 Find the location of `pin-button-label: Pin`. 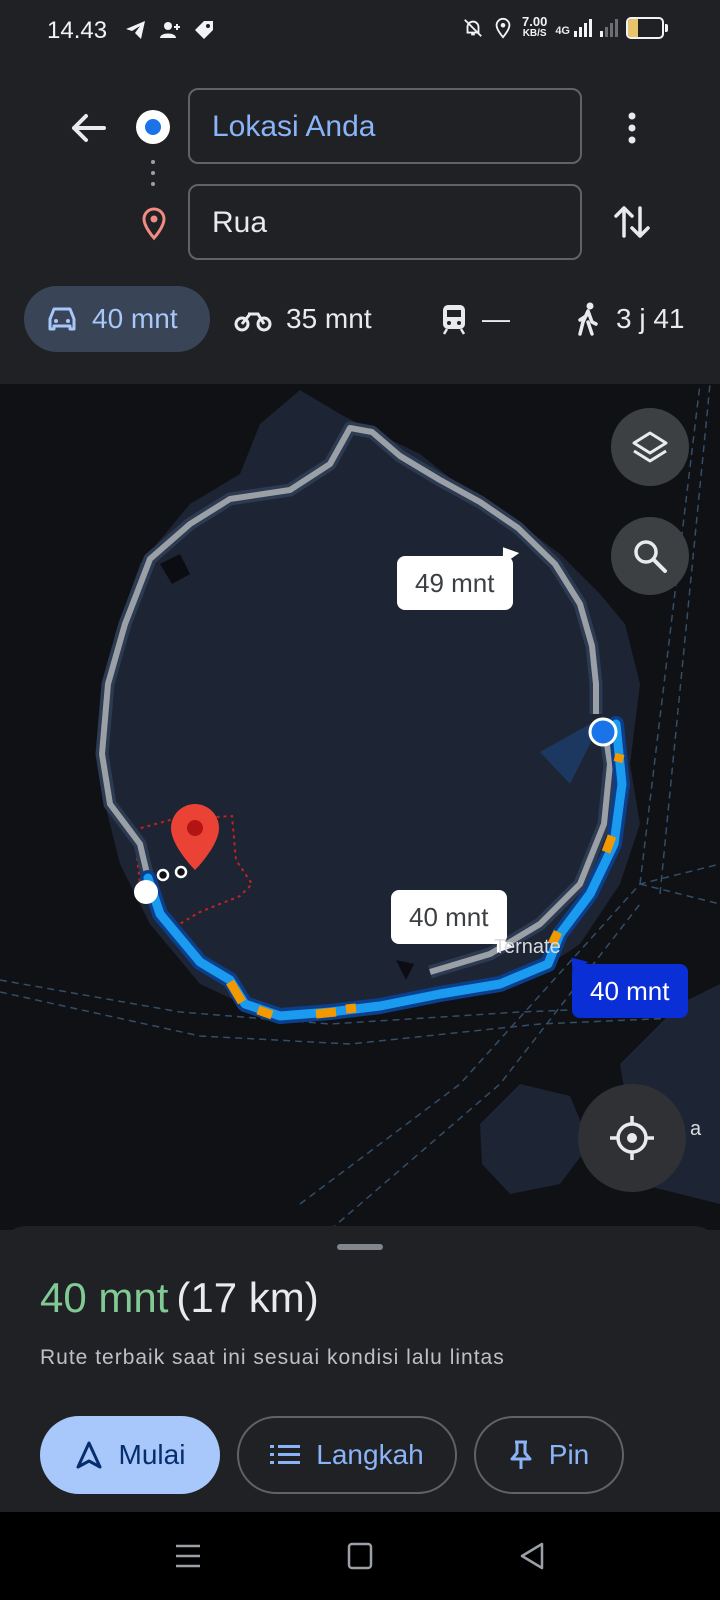

pin-button-label: Pin is located at coordinates (569, 1454).